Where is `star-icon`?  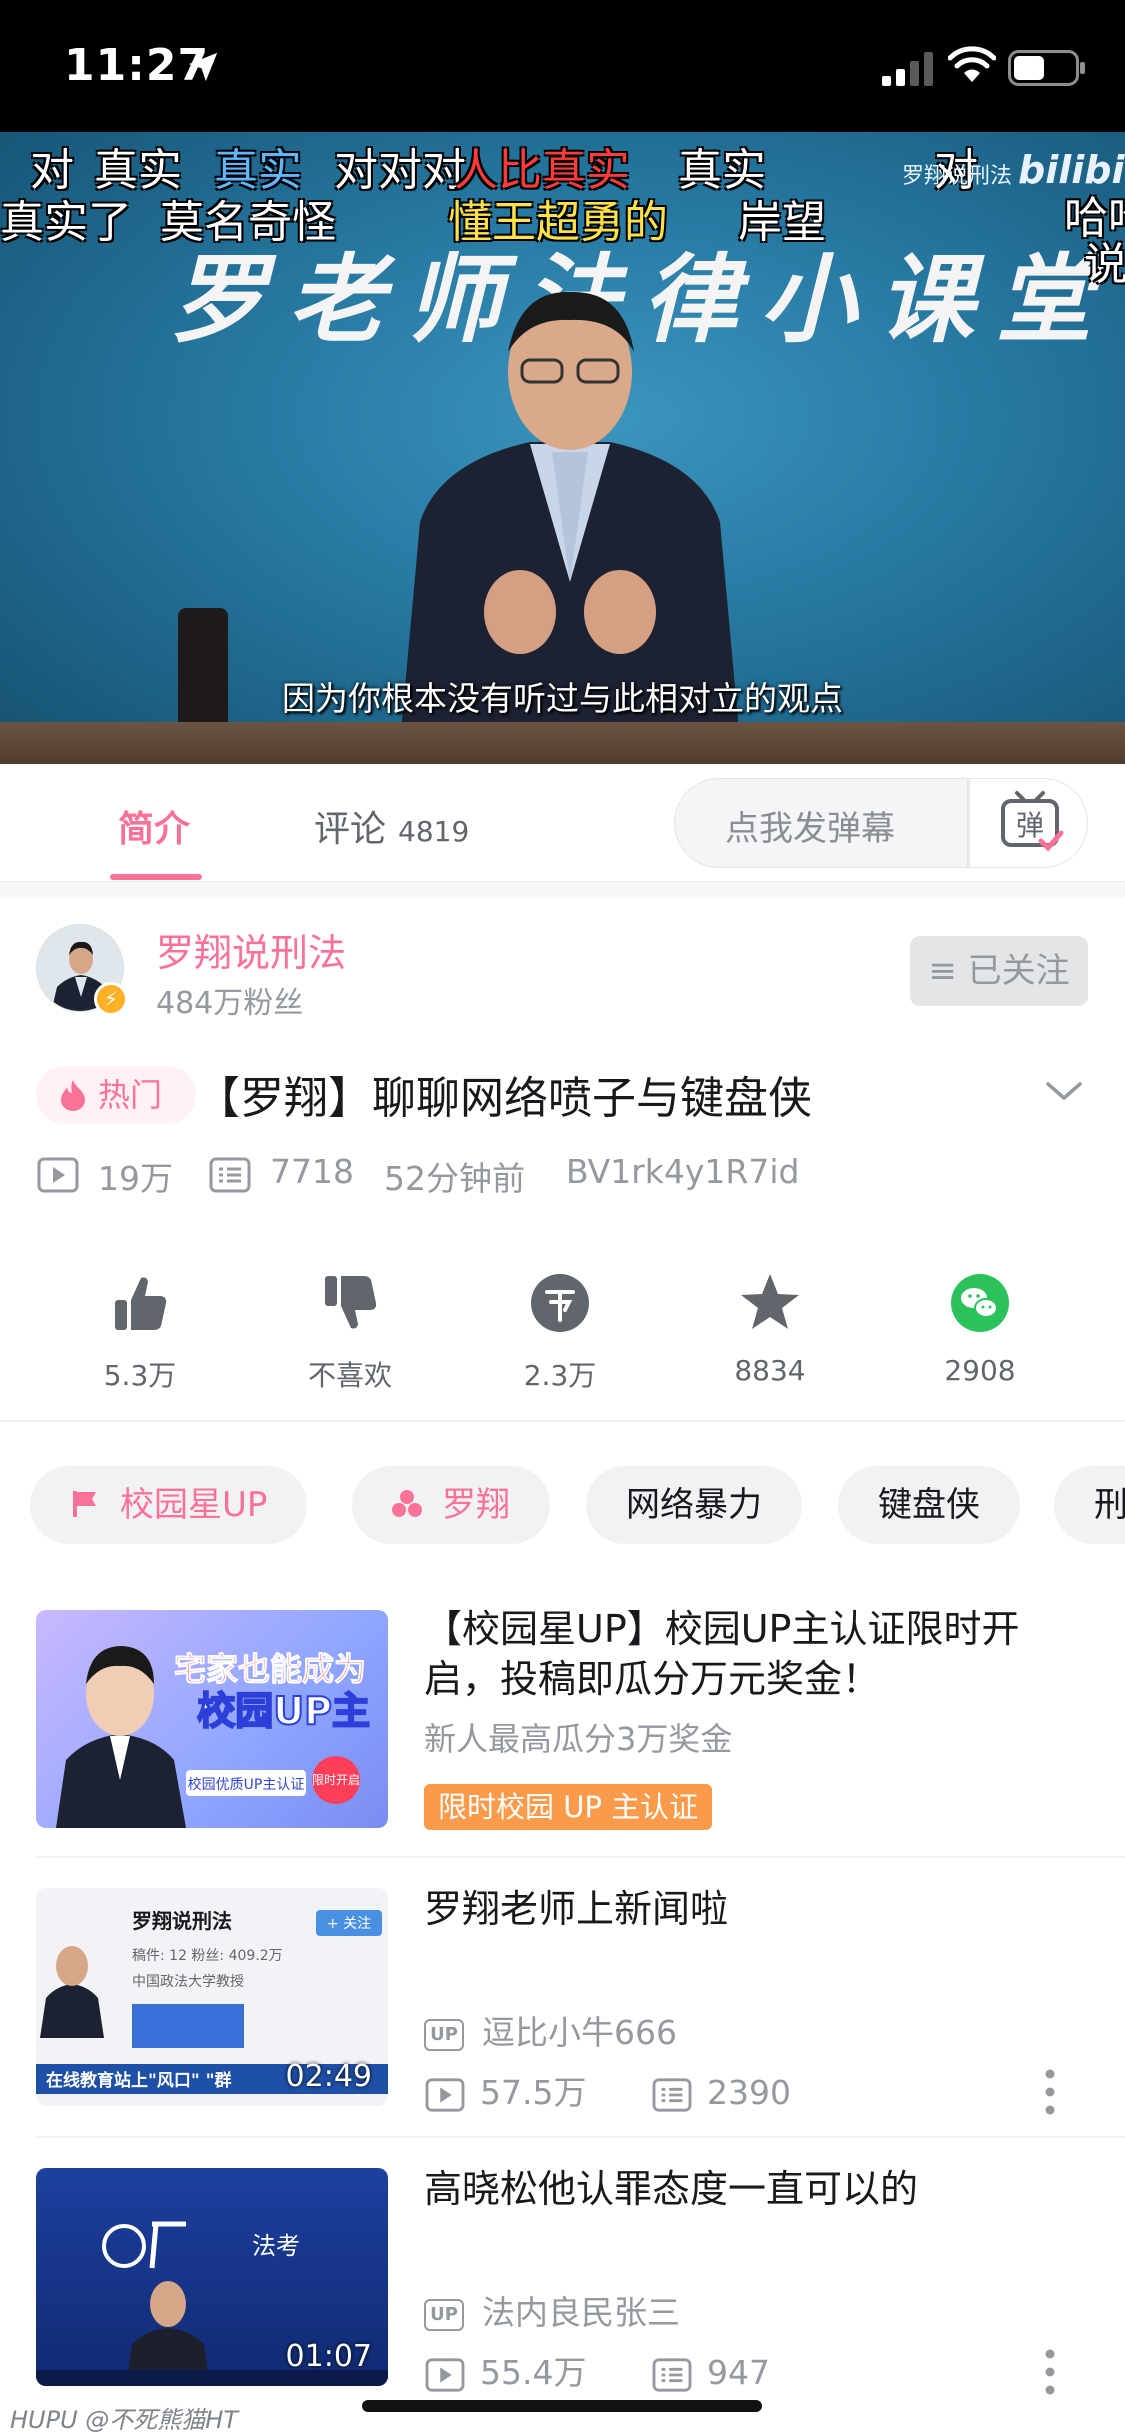
star-icon is located at coordinates (770, 1301).